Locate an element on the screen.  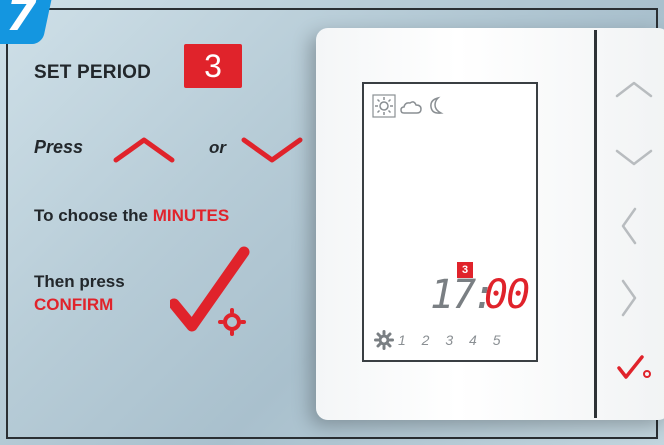
confirm-check-icon is located at coordinates (210, 291).